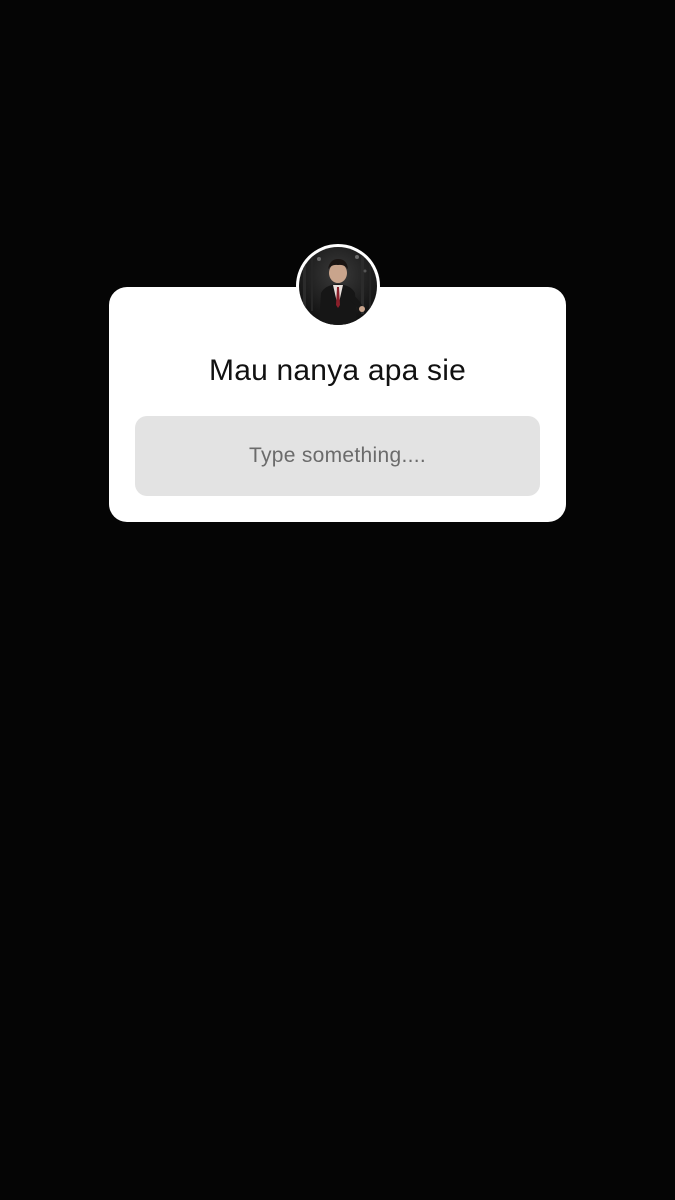  Describe the element at coordinates (337, 370) in the screenshot. I see `question-text: Mau nanya apa sie` at that location.